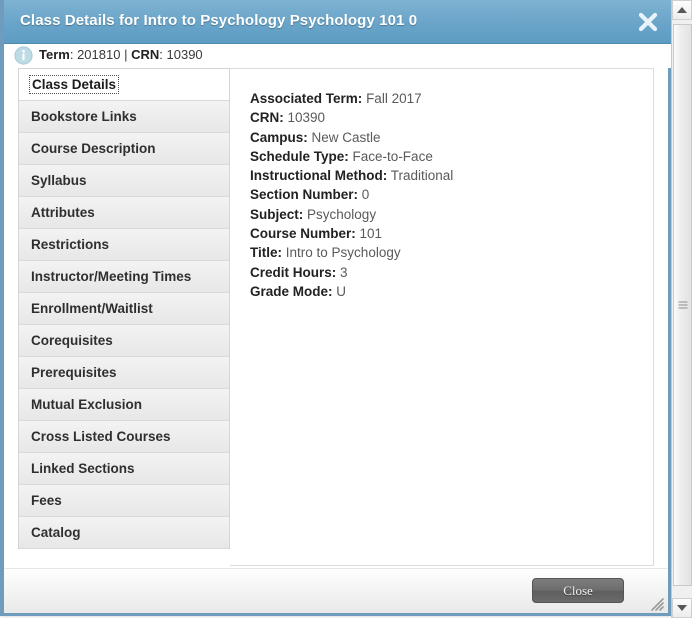  Describe the element at coordinates (99, 54) in the screenshot. I see `term-value: 201810` at that location.